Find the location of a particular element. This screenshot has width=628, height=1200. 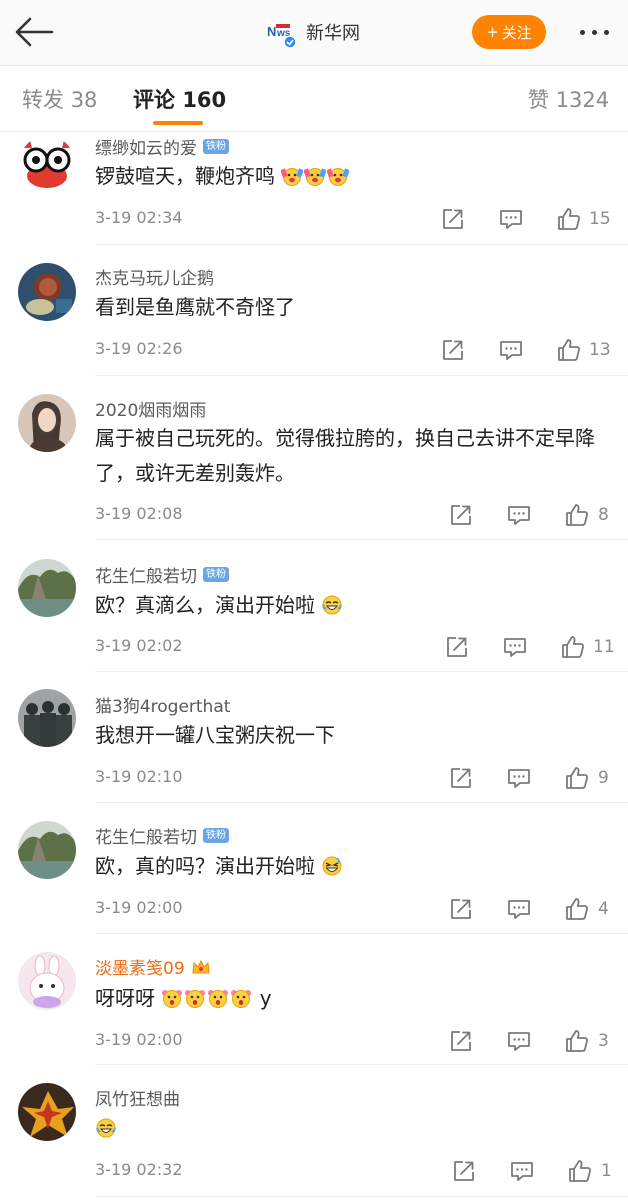

top-bar: N ws 新华网 + 关注 is located at coordinates (314, 33).